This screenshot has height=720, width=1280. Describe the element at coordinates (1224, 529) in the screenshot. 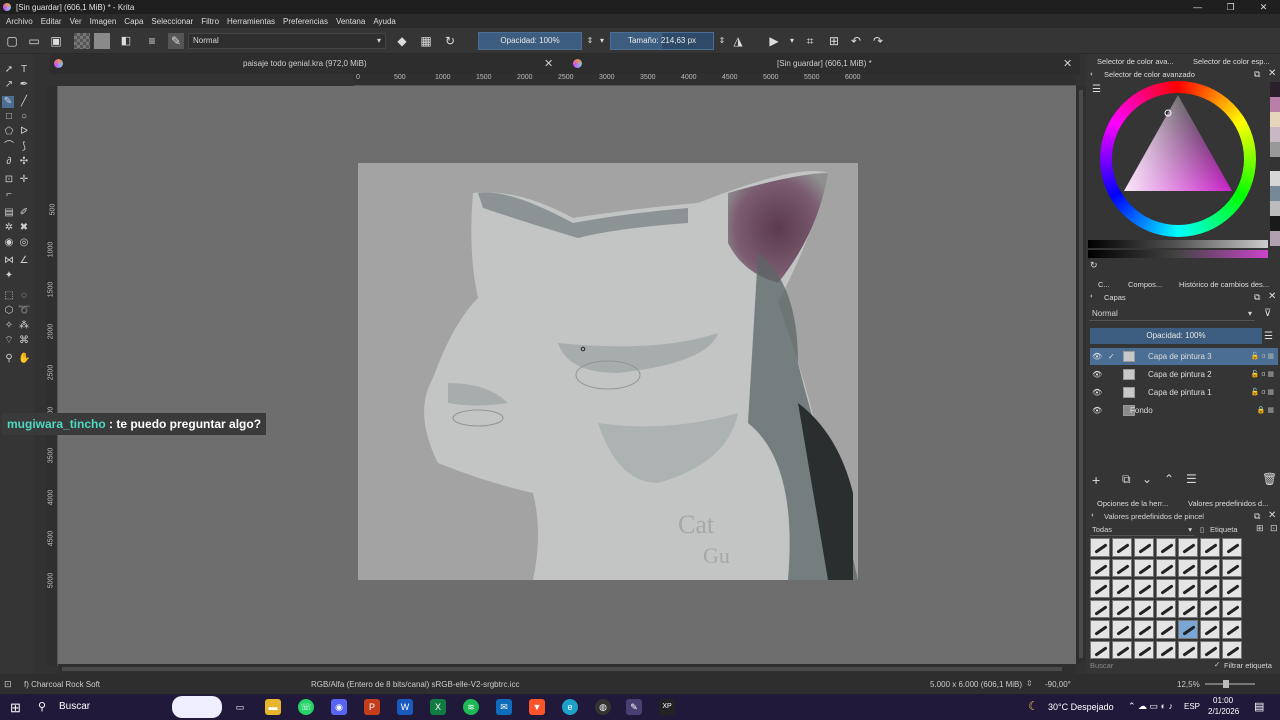

I see `tag-label: Etiqueta` at that location.